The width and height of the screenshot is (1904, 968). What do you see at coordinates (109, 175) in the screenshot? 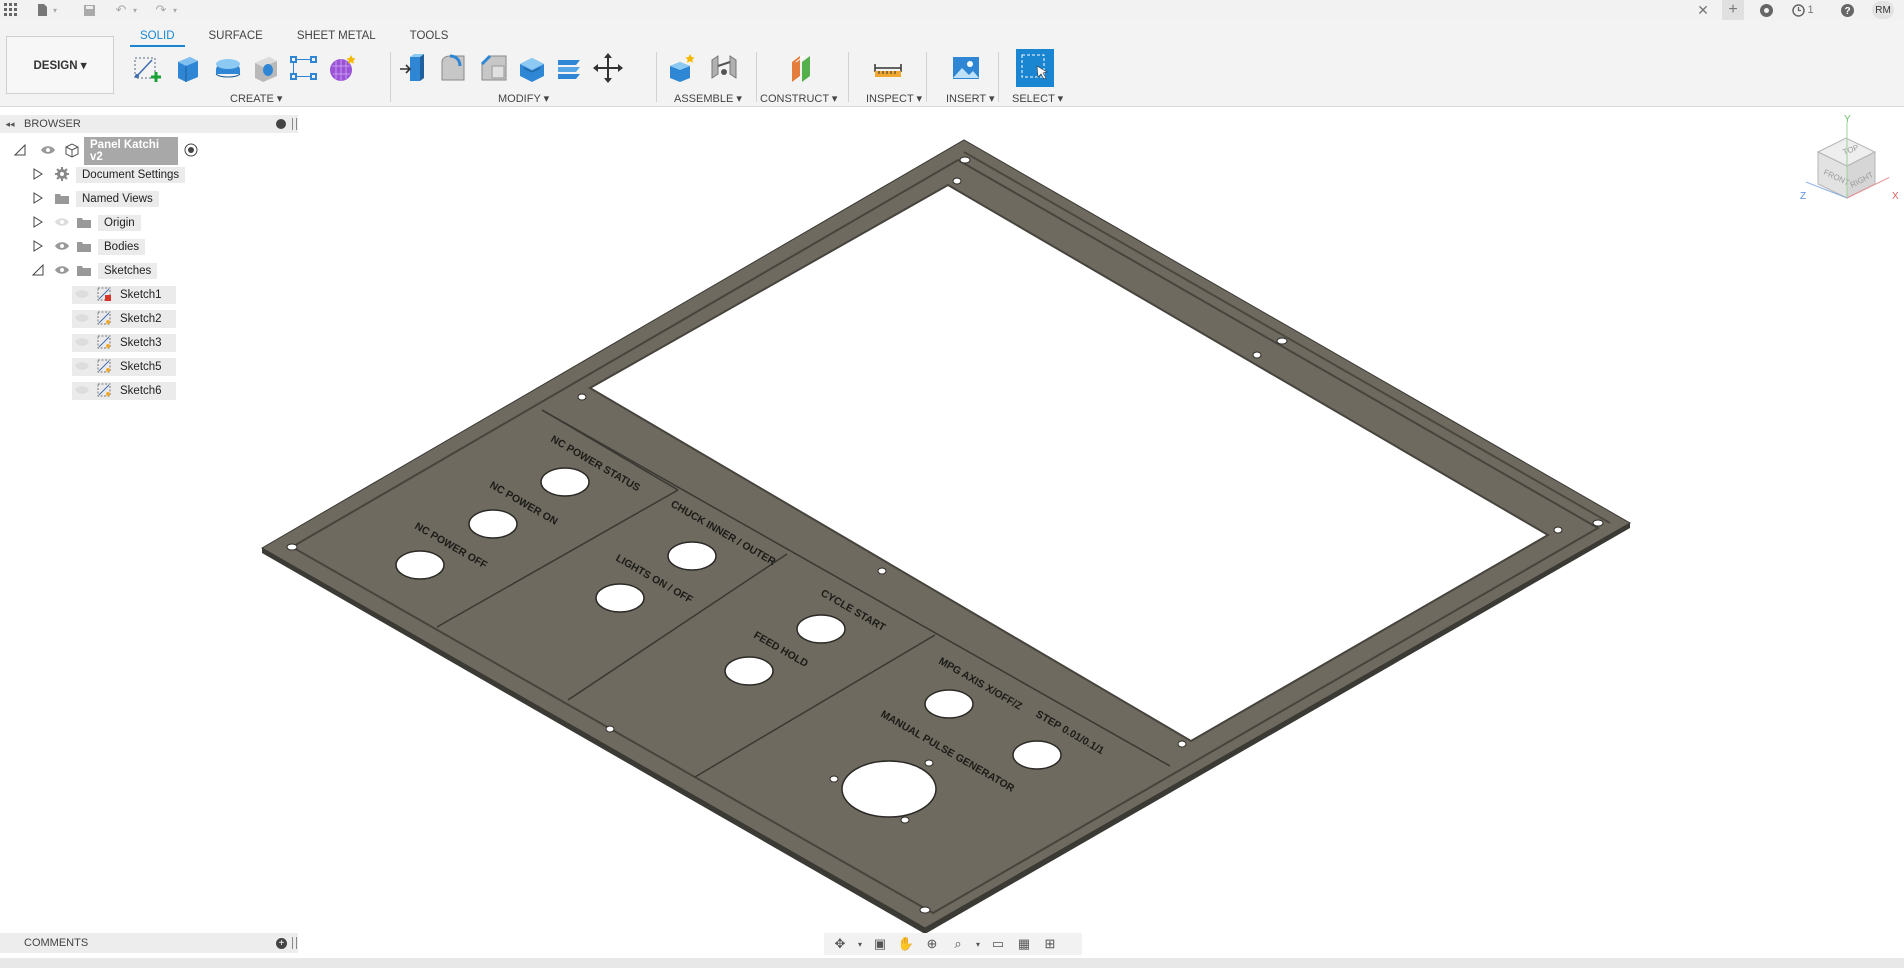
I see `tree-item-document-settings: Document Settings` at bounding box center [109, 175].